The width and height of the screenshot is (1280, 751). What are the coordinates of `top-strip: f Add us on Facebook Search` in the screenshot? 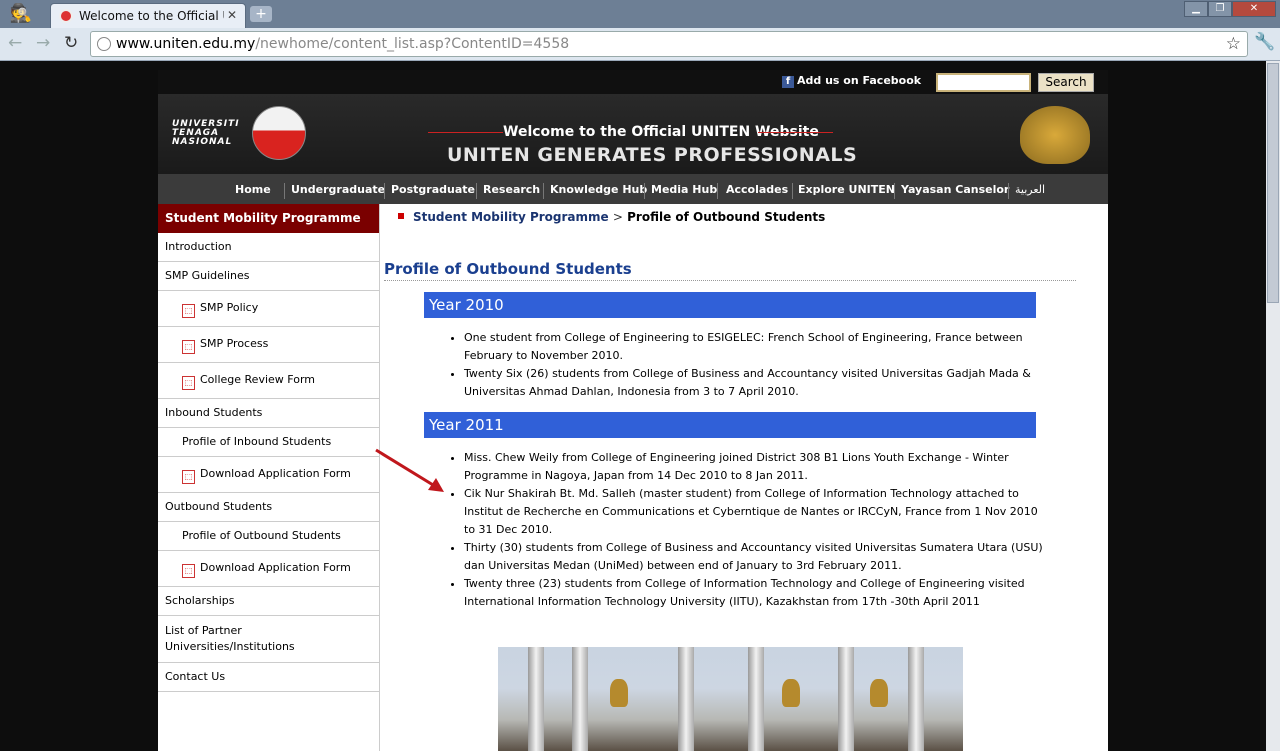 It's located at (633, 82).